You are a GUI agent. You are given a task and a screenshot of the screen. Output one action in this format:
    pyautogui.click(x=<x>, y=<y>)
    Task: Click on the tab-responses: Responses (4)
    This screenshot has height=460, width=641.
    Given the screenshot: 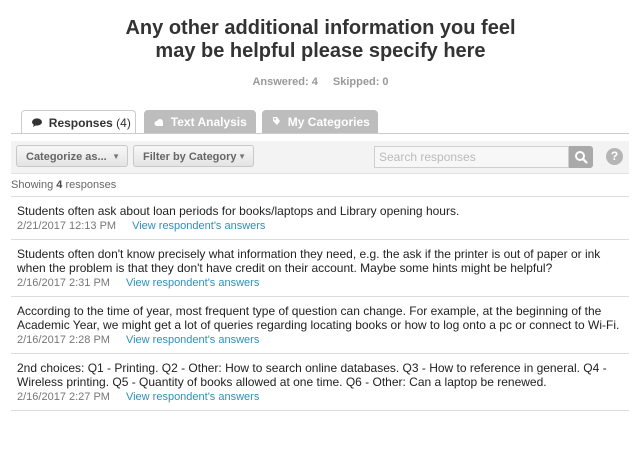 What is the action you would take?
    pyautogui.click(x=78, y=122)
    